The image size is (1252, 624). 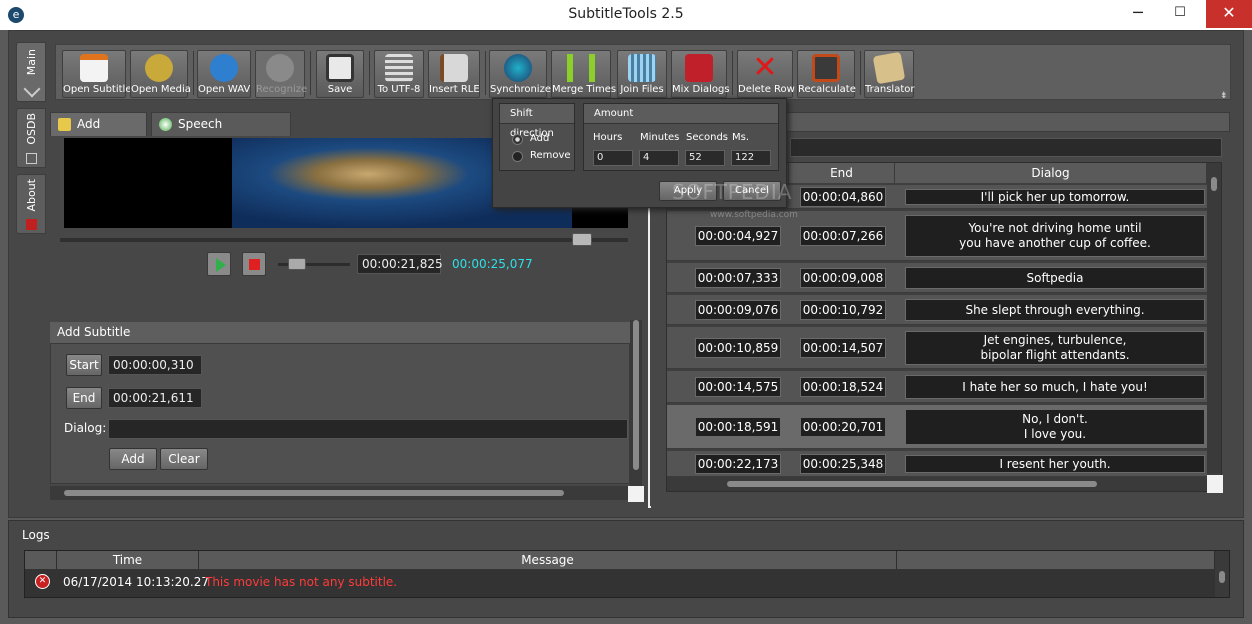 What do you see at coordinates (31, 138) in the screenshot?
I see `side-tab-osdb: OSDB` at bounding box center [31, 138].